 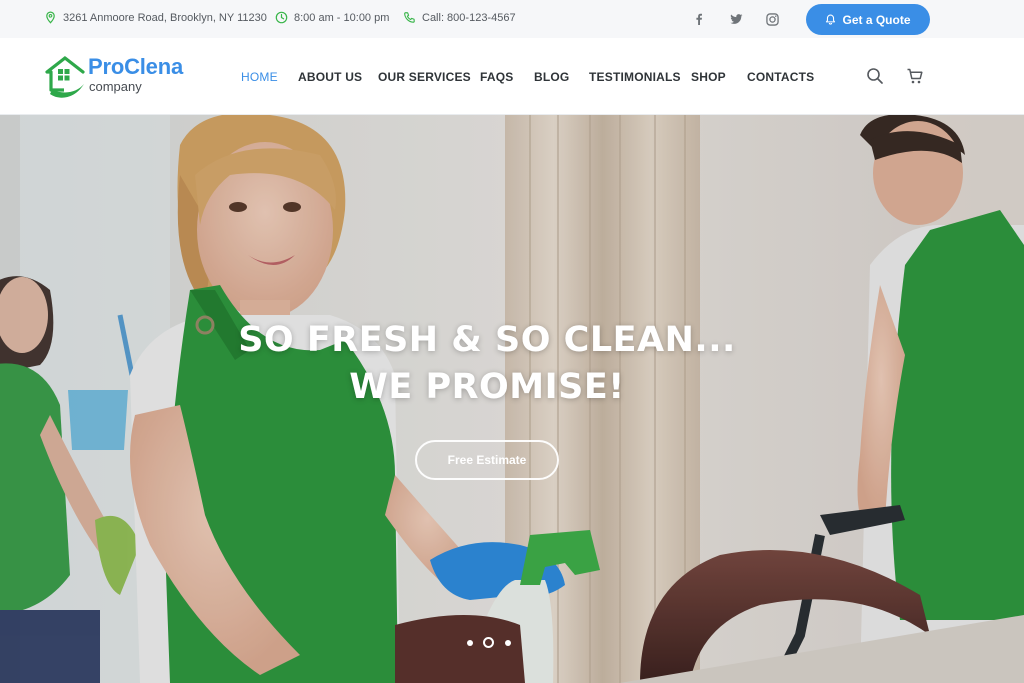 What do you see at coordinates (635, 77) in the screenshot?
I see `nav-testimonials: TESTIMONIALS` at bounding box center [635, 77].